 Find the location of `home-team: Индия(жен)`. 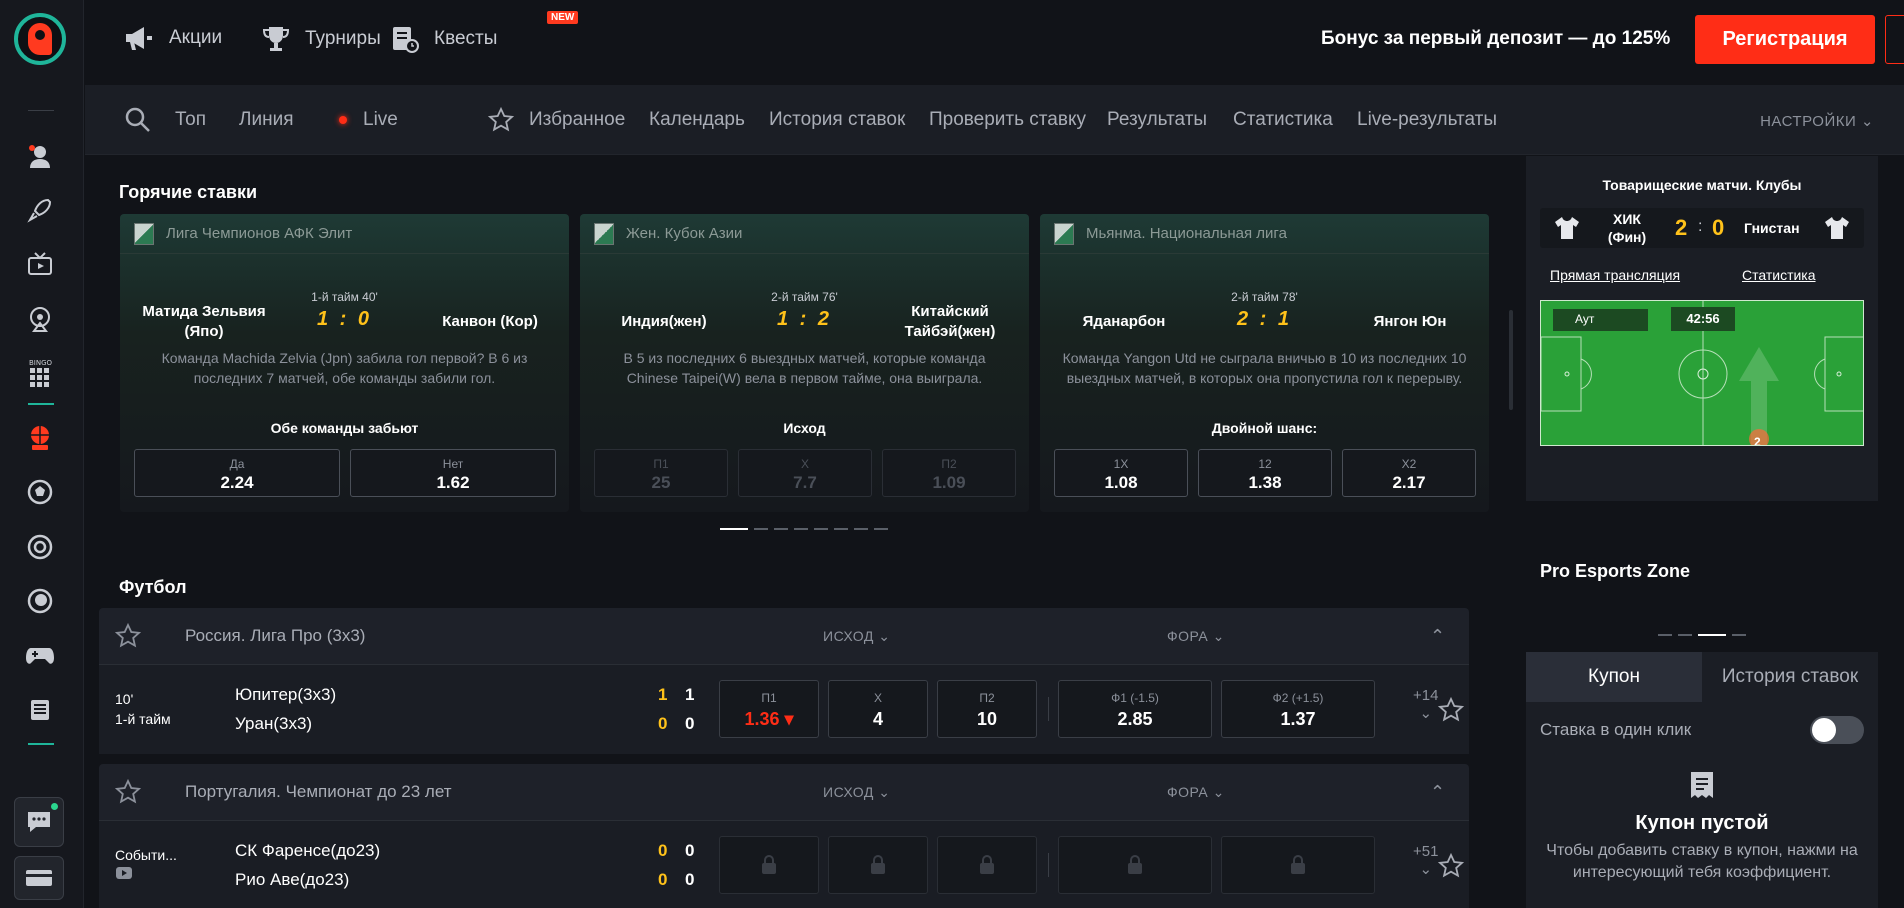

home-team: Индия(жен) is located at coordinates (664, 321).